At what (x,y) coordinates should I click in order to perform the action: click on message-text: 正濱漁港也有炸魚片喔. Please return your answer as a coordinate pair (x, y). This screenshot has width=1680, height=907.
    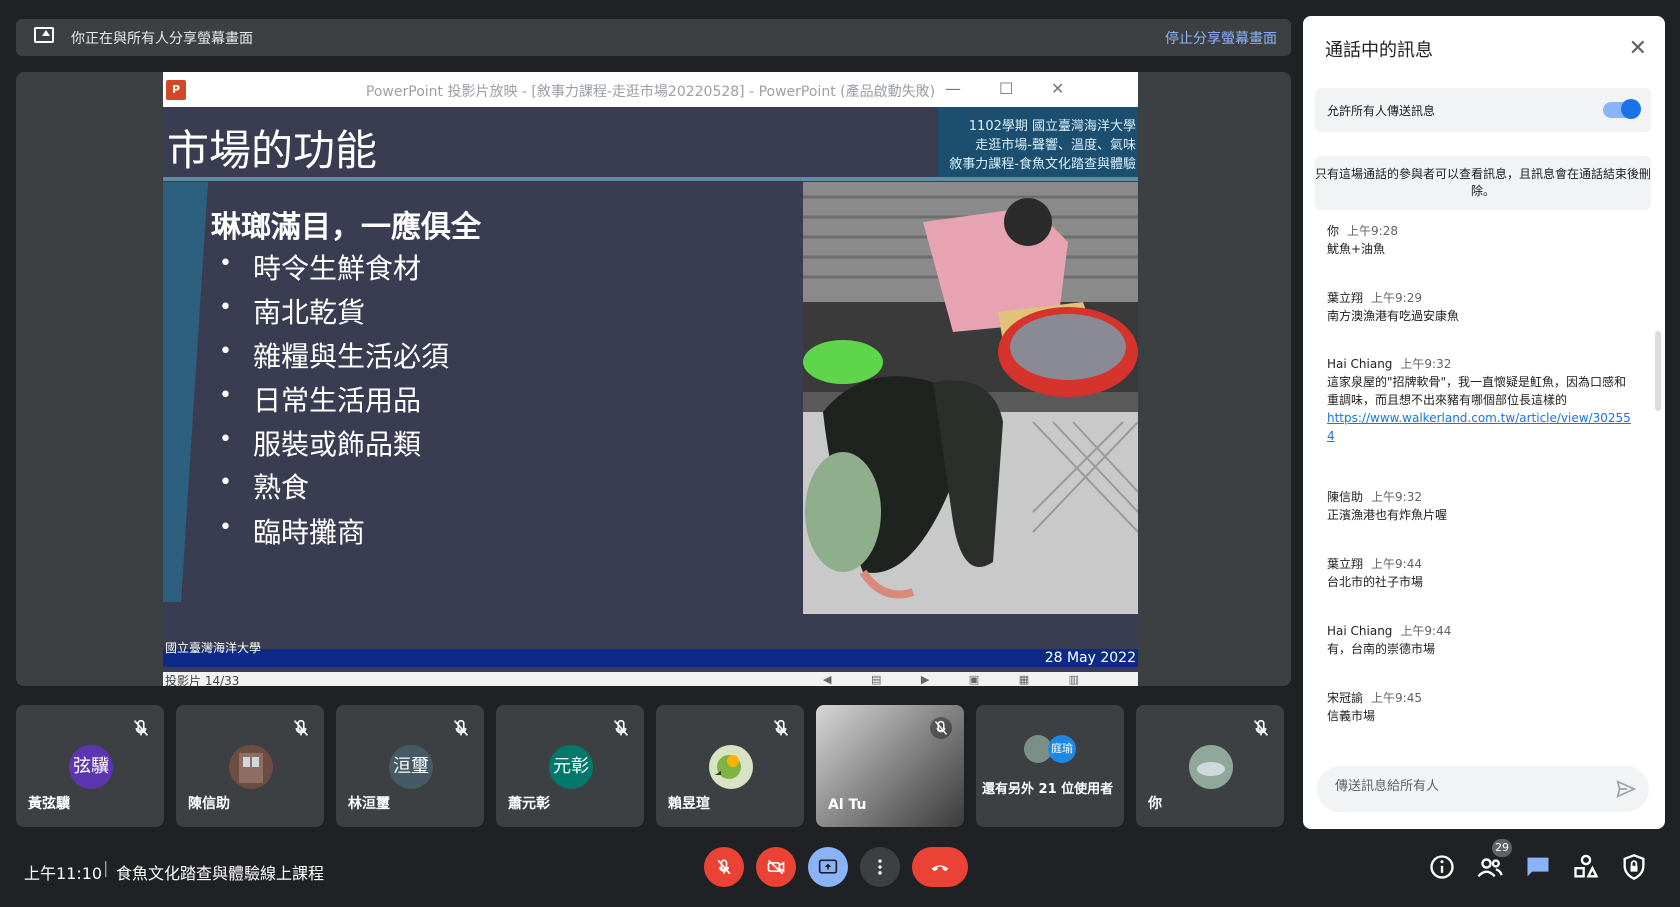
    Looking at the image, I should click on (1387, 515).